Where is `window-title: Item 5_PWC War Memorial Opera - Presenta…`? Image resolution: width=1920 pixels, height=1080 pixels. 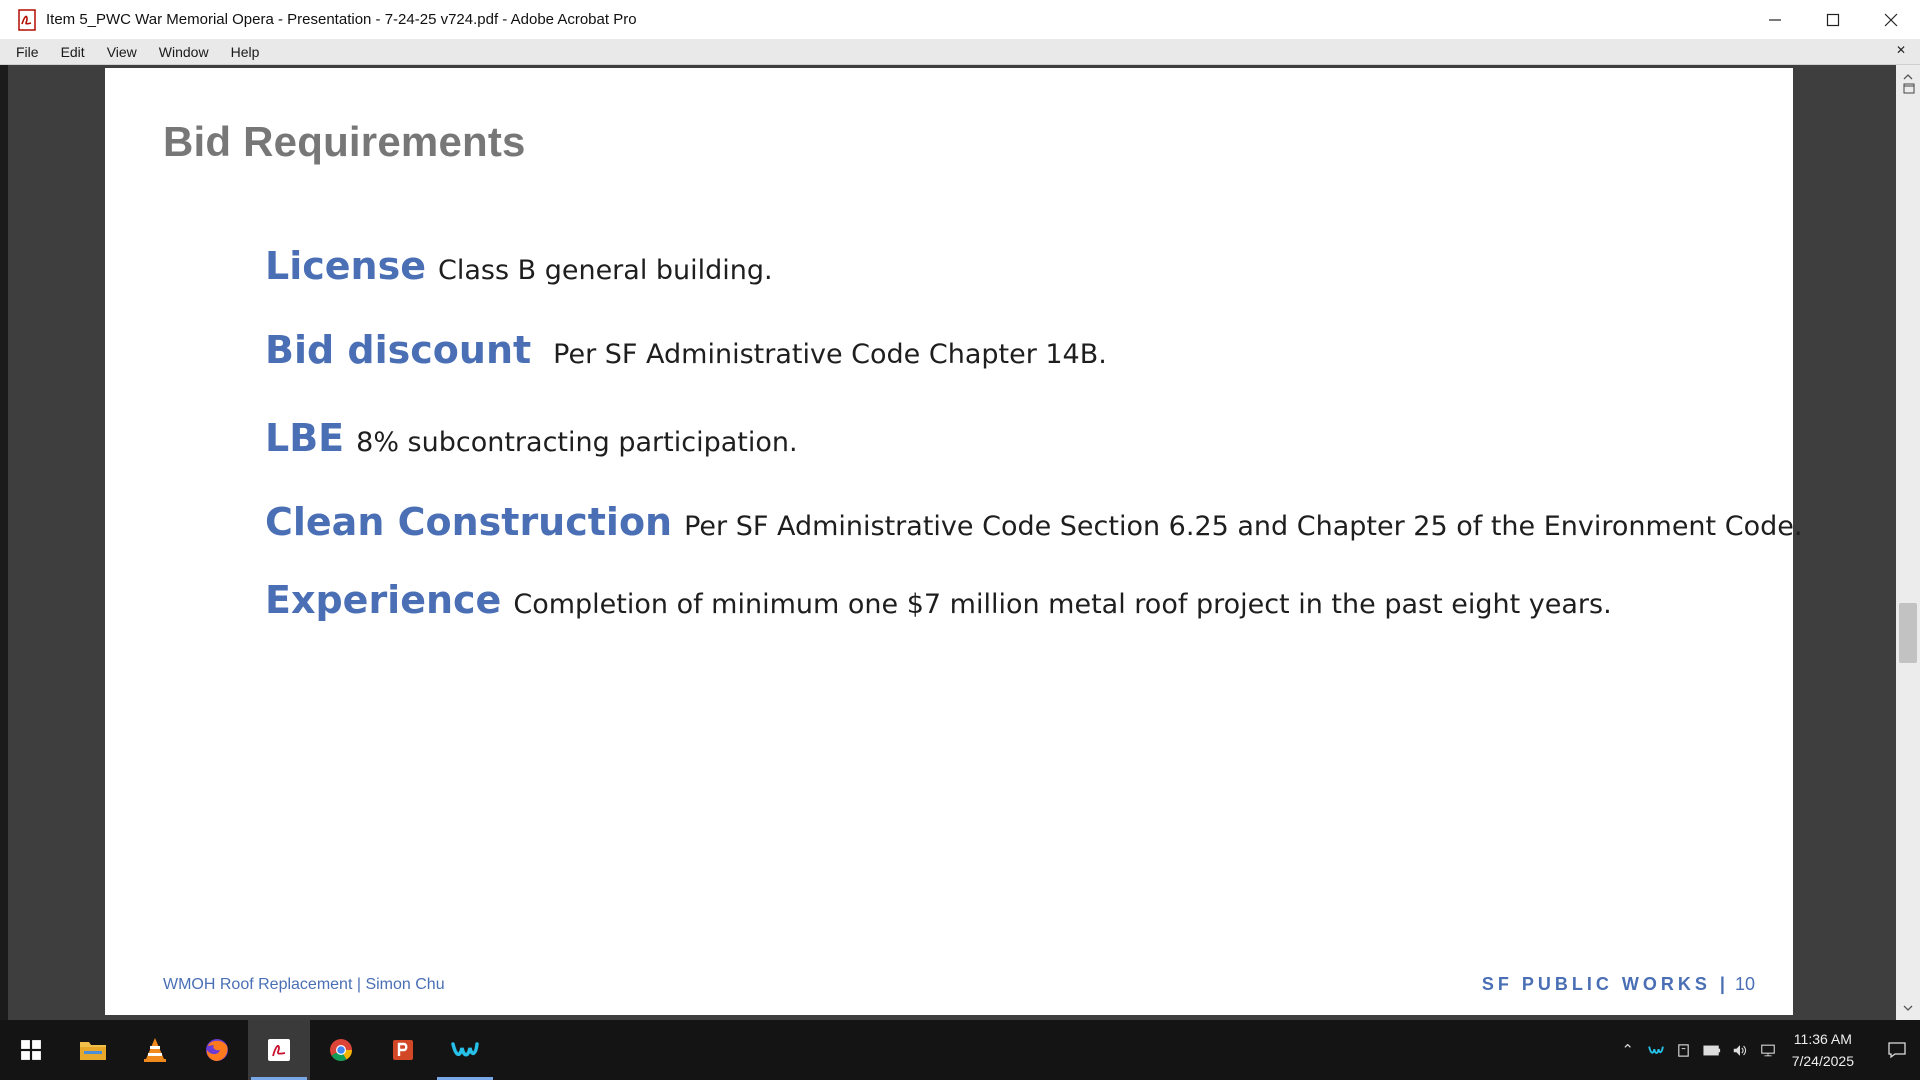 window-title: Item 5_PWC War Memorial Opera - Presenta… is located at coordinates (341, 19).